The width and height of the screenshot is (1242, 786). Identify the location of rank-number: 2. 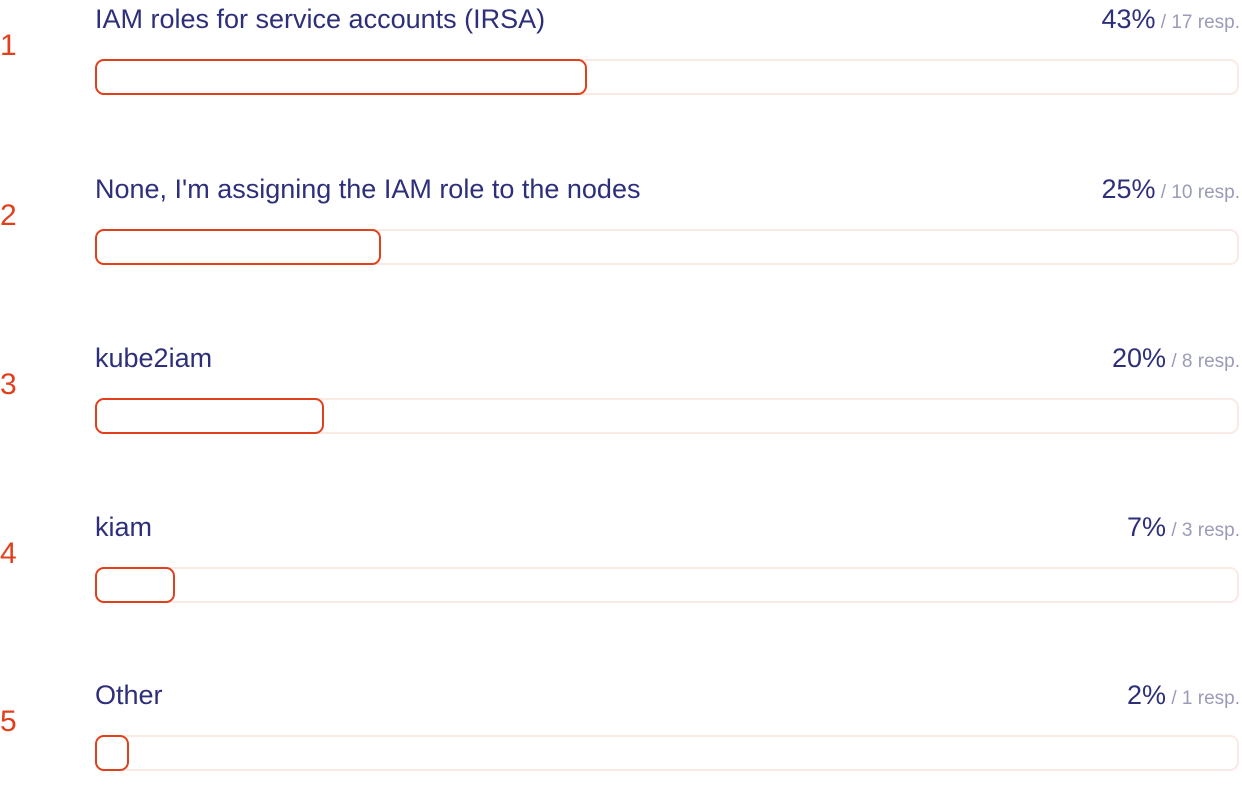
(8, 215).